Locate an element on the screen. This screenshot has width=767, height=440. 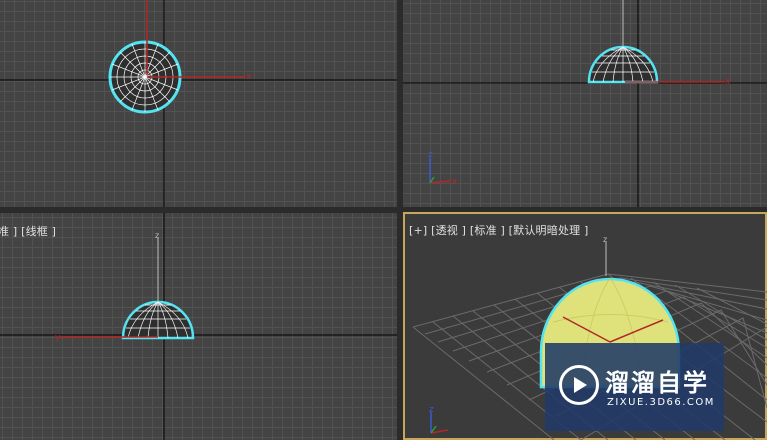
hemisphere-front-wireframe is located at coordinates (623, 64).